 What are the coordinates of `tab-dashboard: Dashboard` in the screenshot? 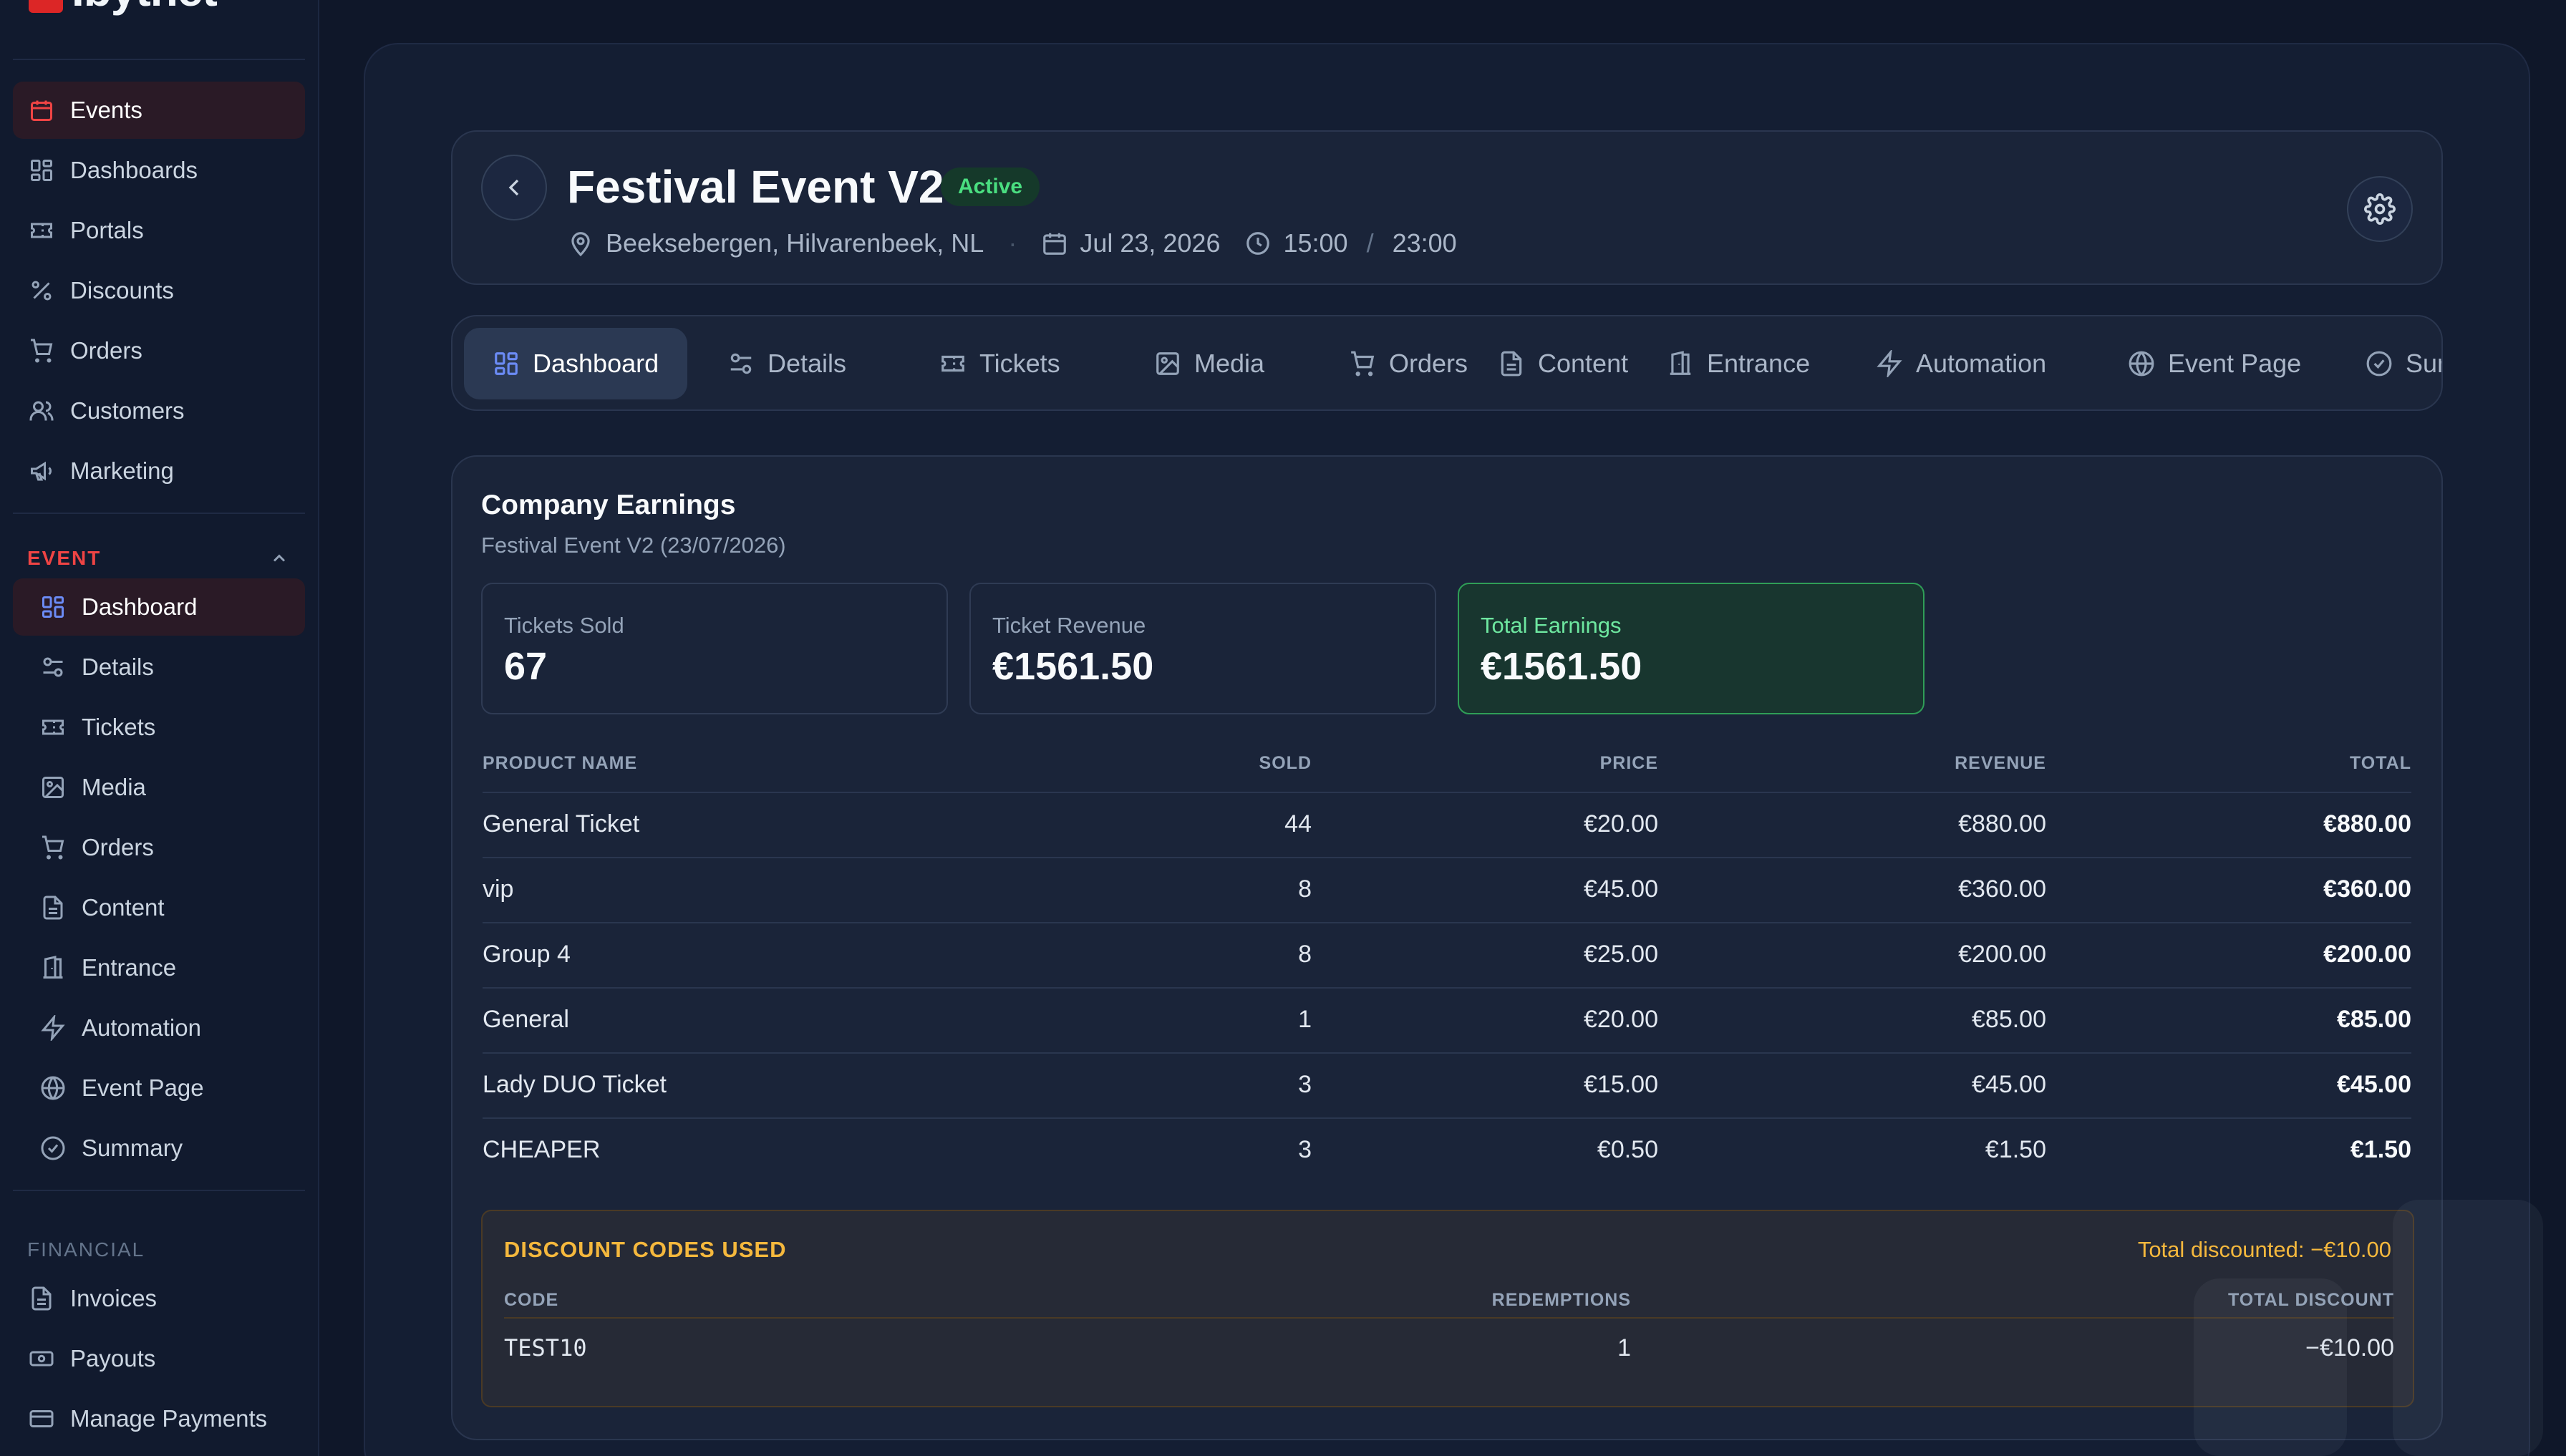 It's located at (576, 363).